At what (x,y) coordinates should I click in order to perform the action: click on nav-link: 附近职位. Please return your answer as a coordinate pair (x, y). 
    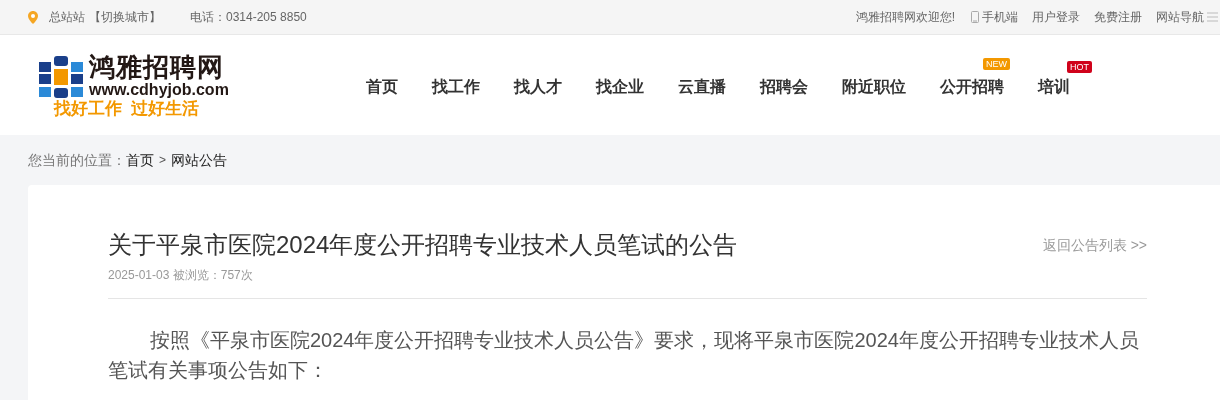
    Looking at the image, I should click on (874, 87).